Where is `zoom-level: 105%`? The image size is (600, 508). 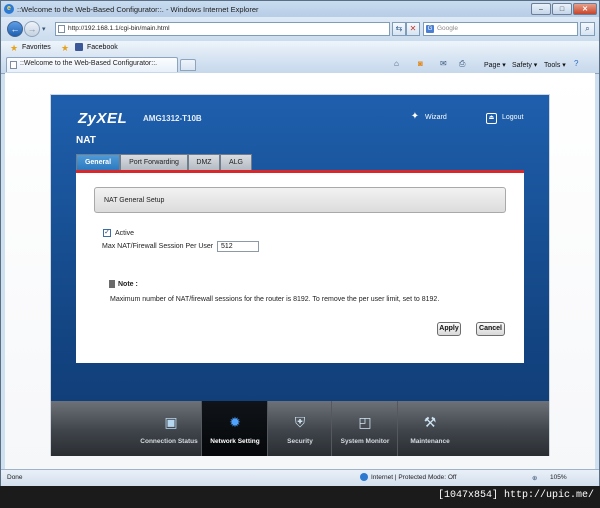 zoom-level: 105% is located at coordinates (558, 477).